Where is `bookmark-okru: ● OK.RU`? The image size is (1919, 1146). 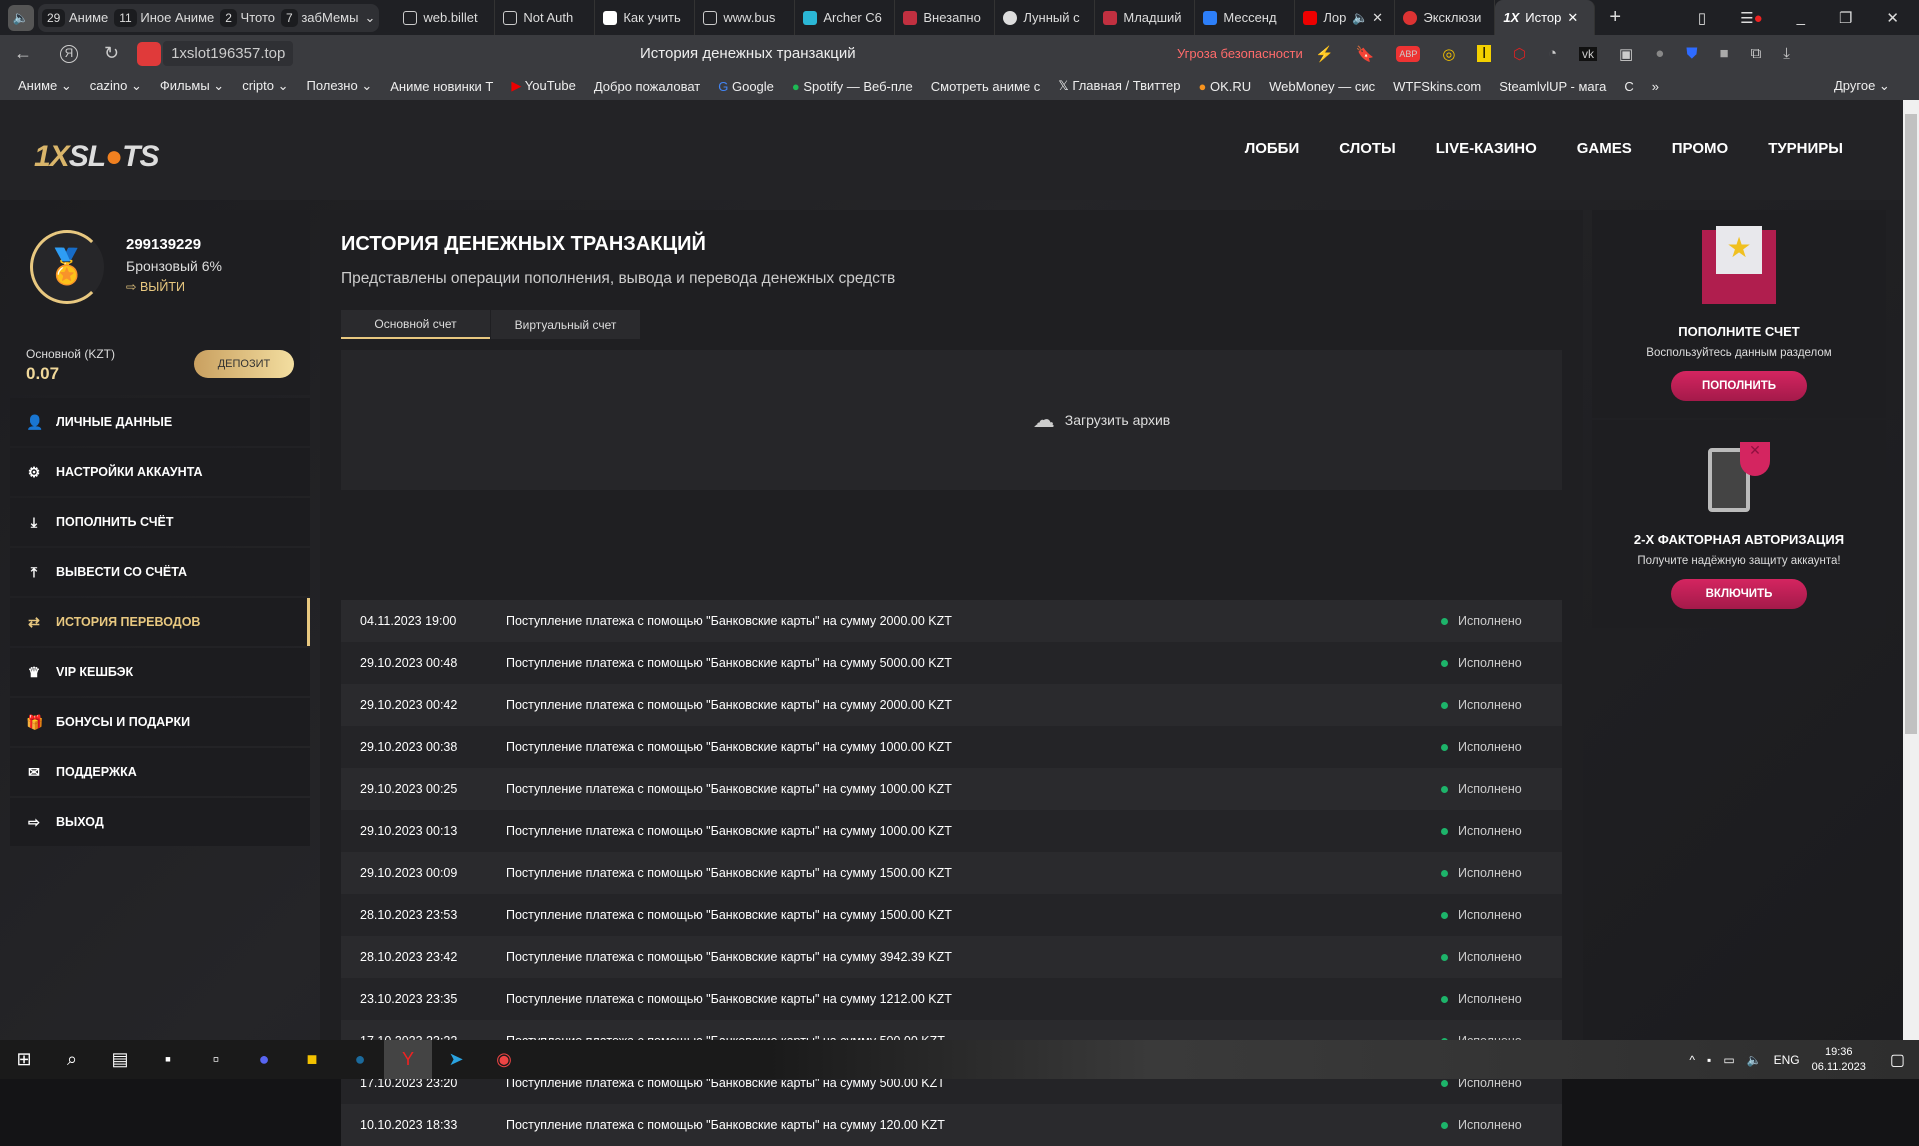 bookmark-okru: ● OK.RU is located at coordinates (1224, 86).